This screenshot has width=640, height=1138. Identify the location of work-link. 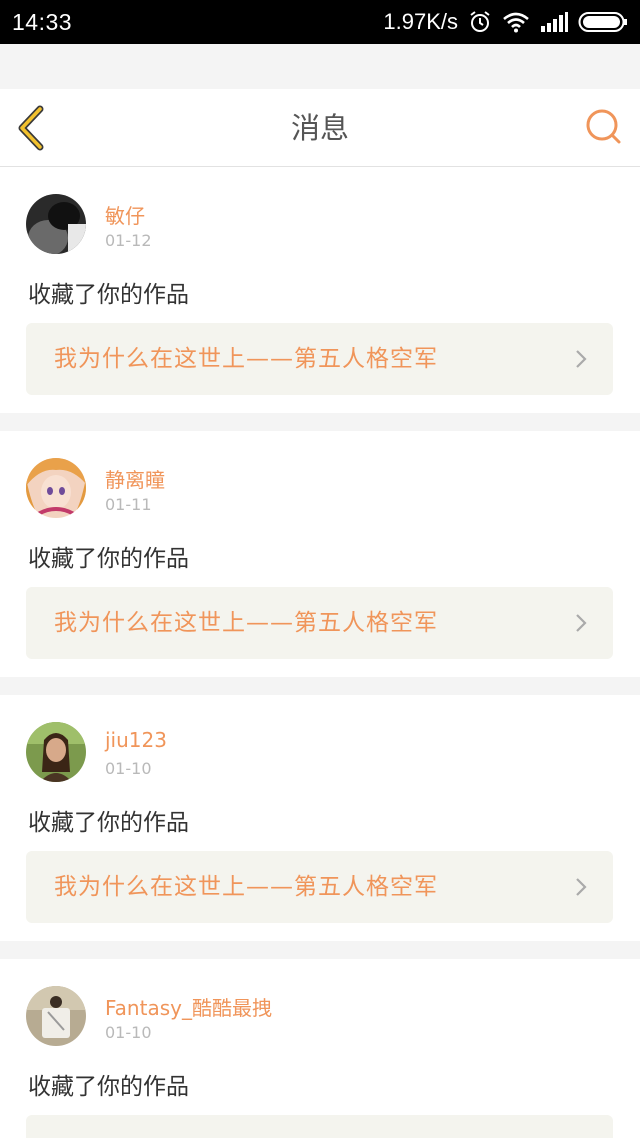
(319, 1126).